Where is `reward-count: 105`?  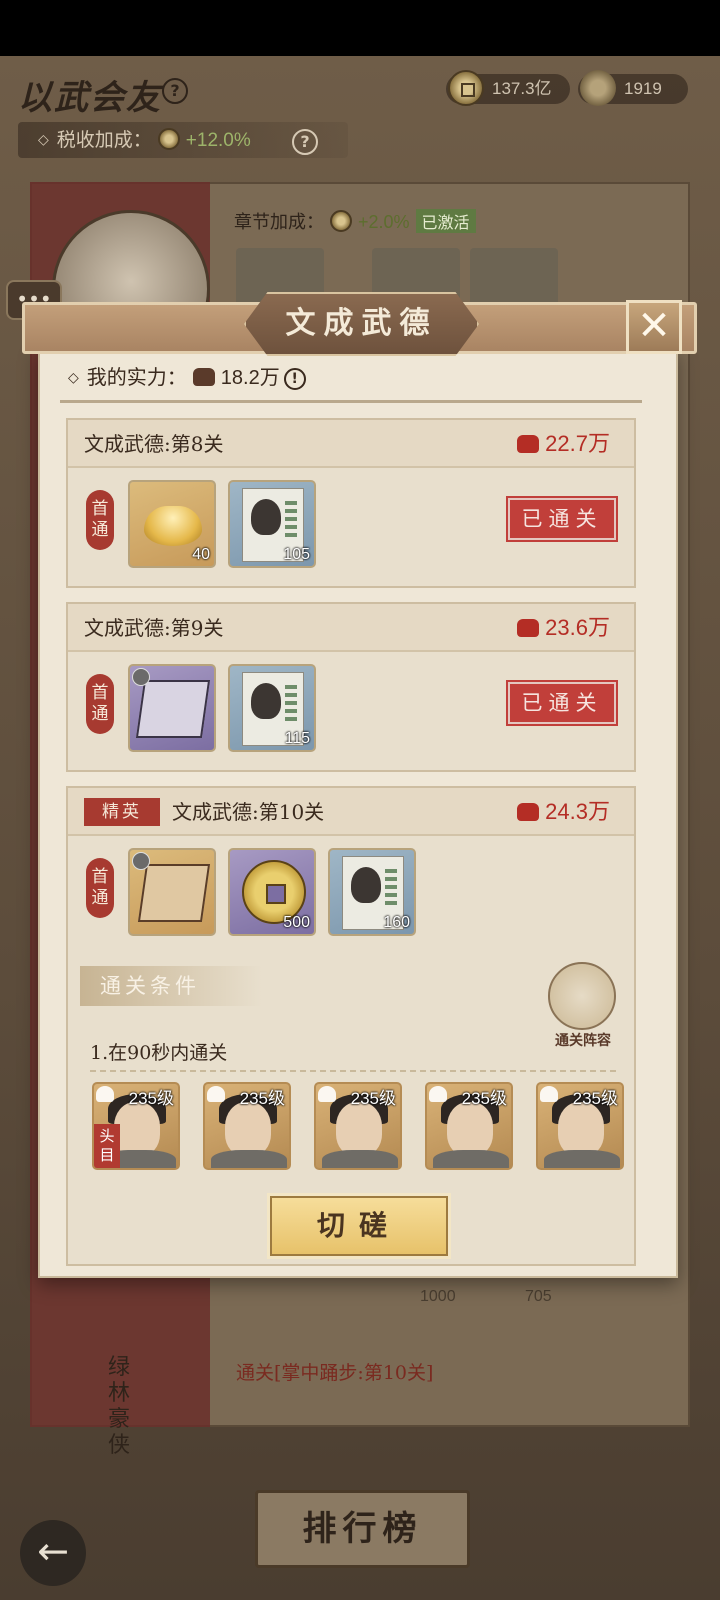
reward-count: 105 is located at coordinates (296, 554).